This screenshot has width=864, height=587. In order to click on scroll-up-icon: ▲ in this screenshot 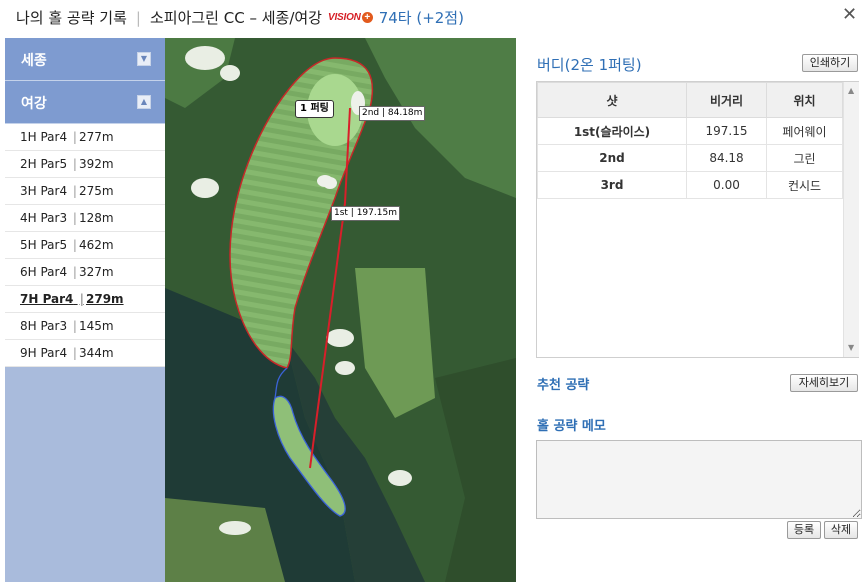, I will do `click(851, 90)`.